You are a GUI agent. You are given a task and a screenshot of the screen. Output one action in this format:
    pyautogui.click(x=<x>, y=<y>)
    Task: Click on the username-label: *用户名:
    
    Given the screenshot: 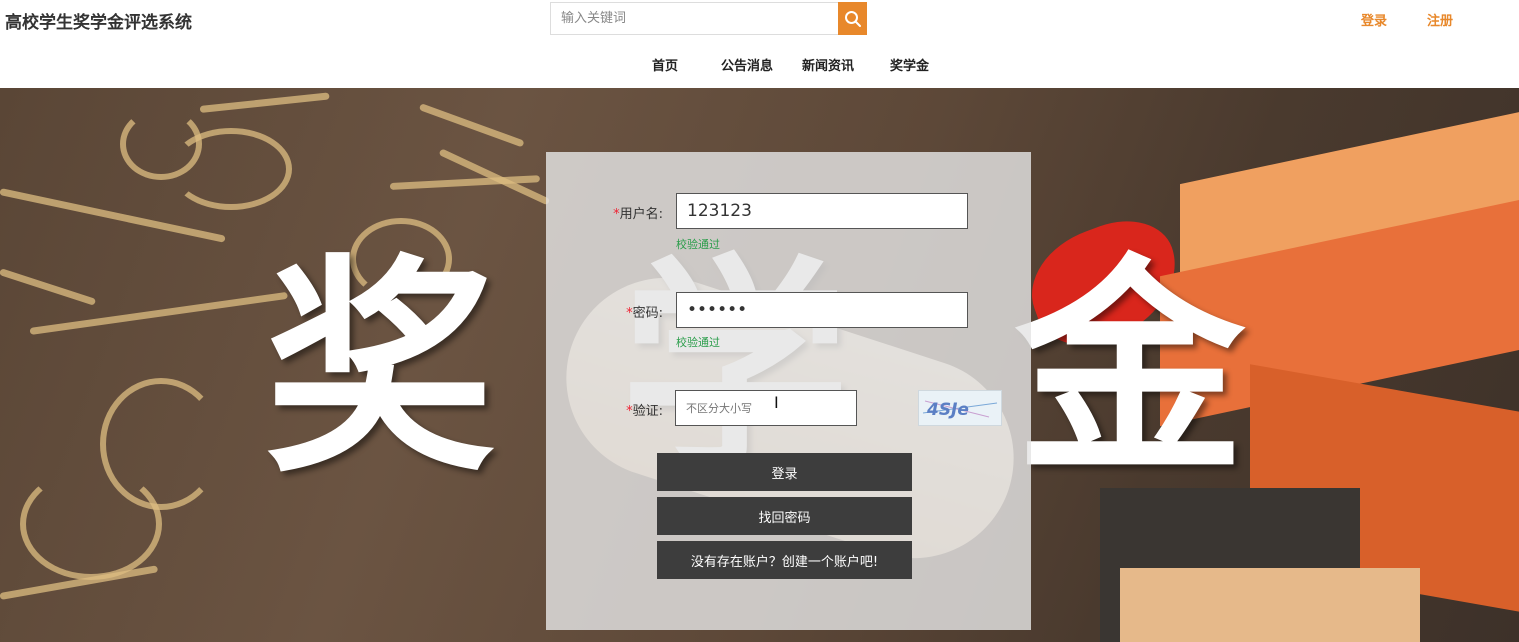 What is the action you would take?
    pyautogui.click(x=638, y=214)
    